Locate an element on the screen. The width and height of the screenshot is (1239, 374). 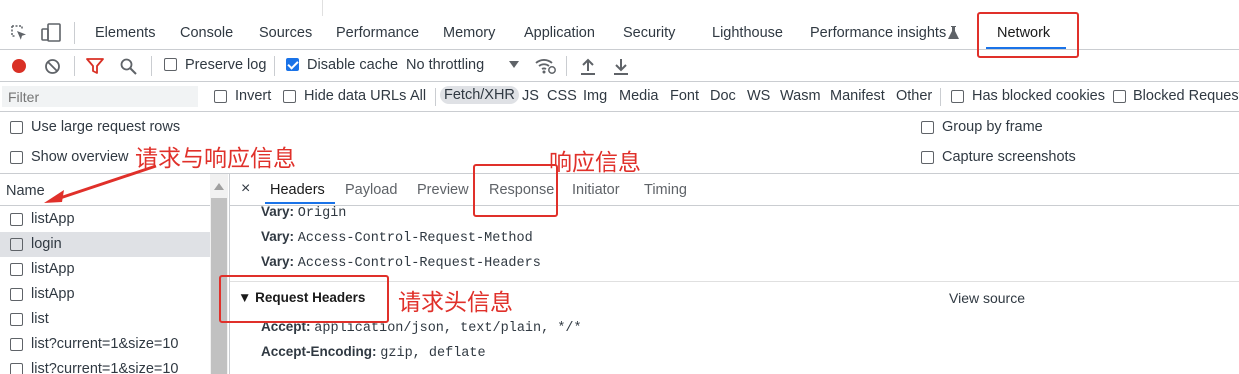
large-rows-checkbox is located at coordinates (16, 127).